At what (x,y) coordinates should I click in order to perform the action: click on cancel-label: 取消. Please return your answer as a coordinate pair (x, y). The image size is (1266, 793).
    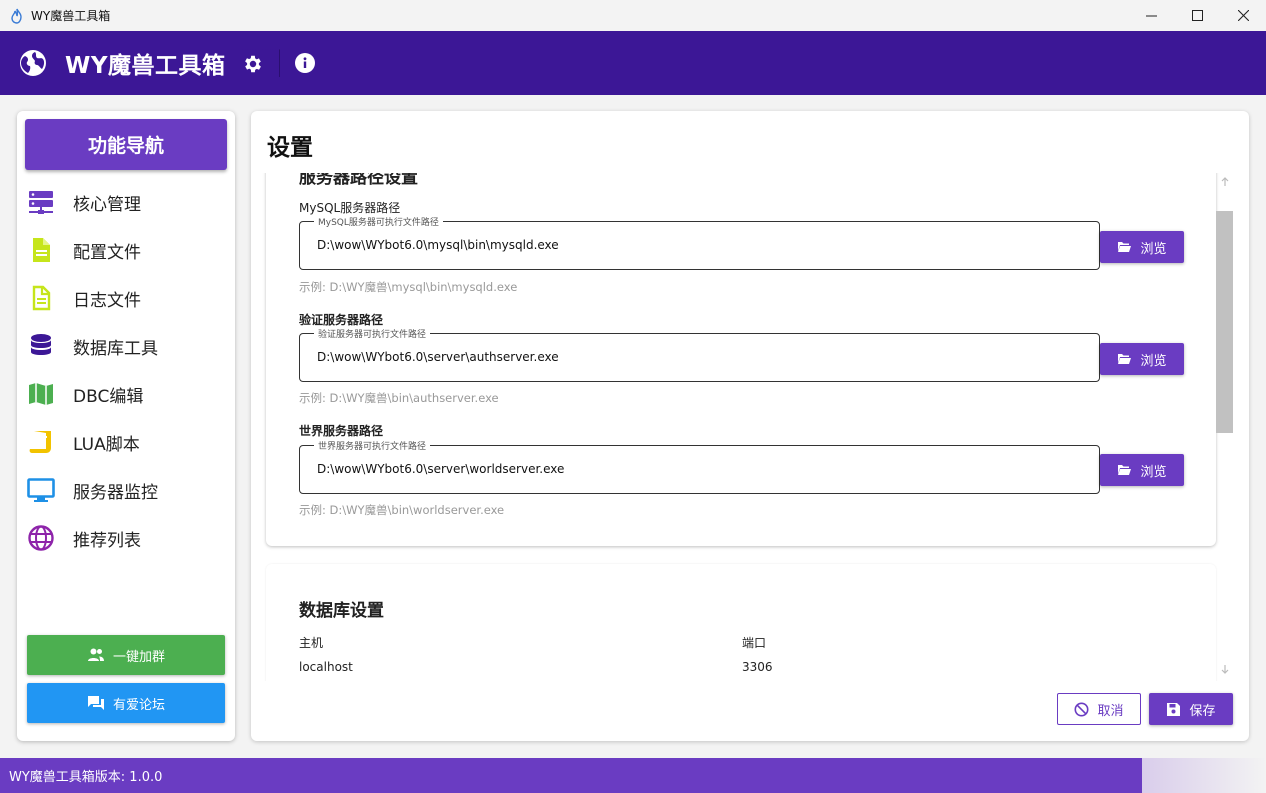
    Looking at the image, I should click on (1110, 711).